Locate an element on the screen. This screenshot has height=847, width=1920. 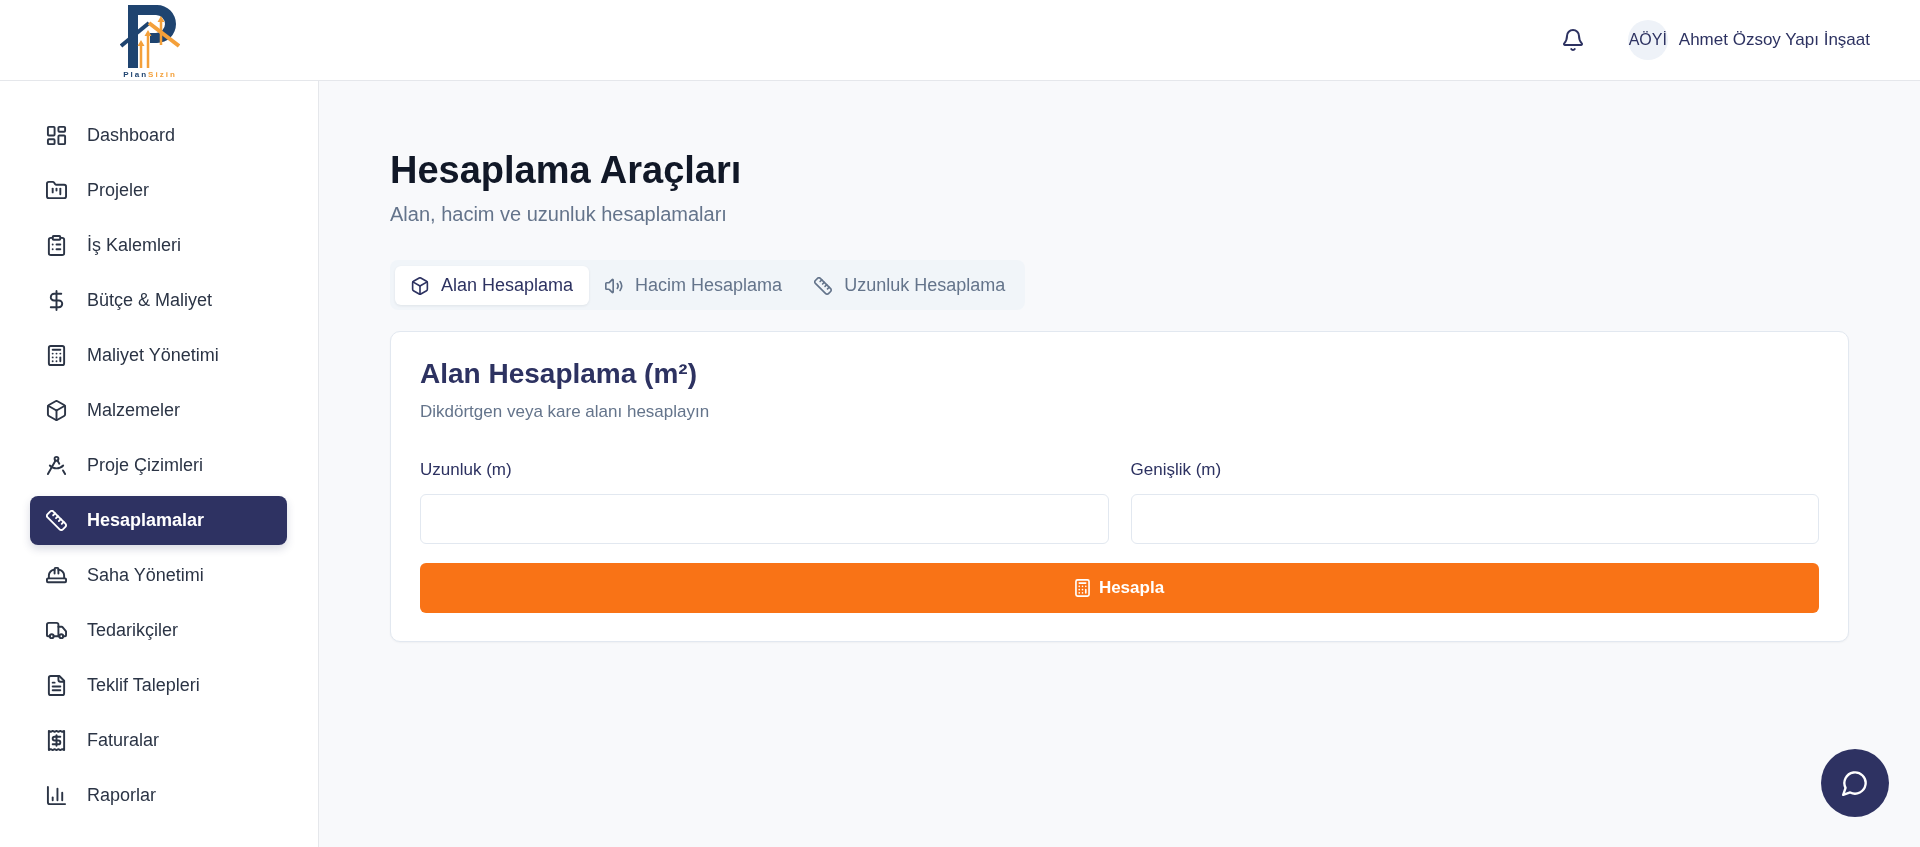
page-title: Hesaplama Araçları is located at coordinates (566, 170).